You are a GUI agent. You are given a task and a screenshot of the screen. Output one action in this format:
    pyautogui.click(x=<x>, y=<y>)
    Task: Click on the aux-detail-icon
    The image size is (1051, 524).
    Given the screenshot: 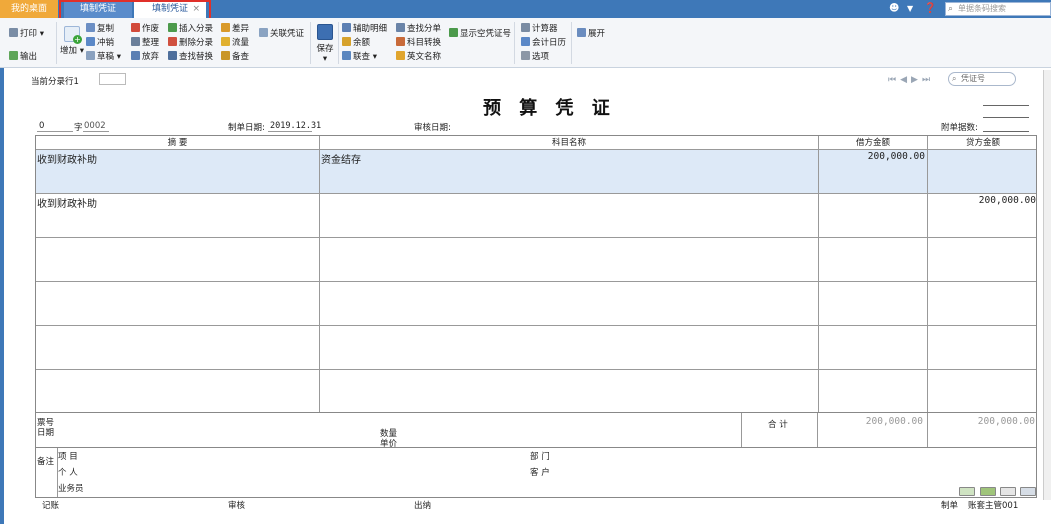 What is the action you would take?
    pyautogui.click(x=346, y=27)
    